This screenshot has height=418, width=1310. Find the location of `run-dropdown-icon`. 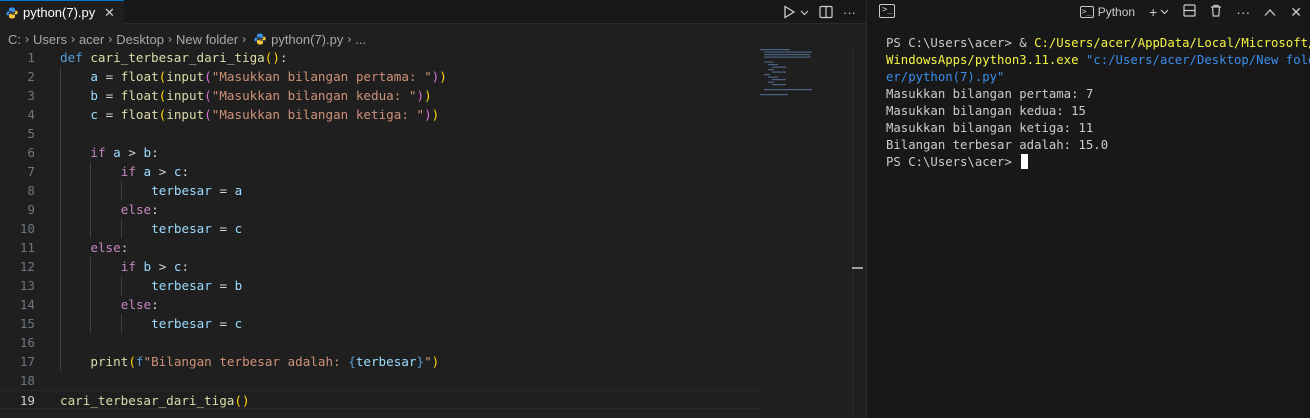

run-dropdown-icon is located at coordinates (804, 12).